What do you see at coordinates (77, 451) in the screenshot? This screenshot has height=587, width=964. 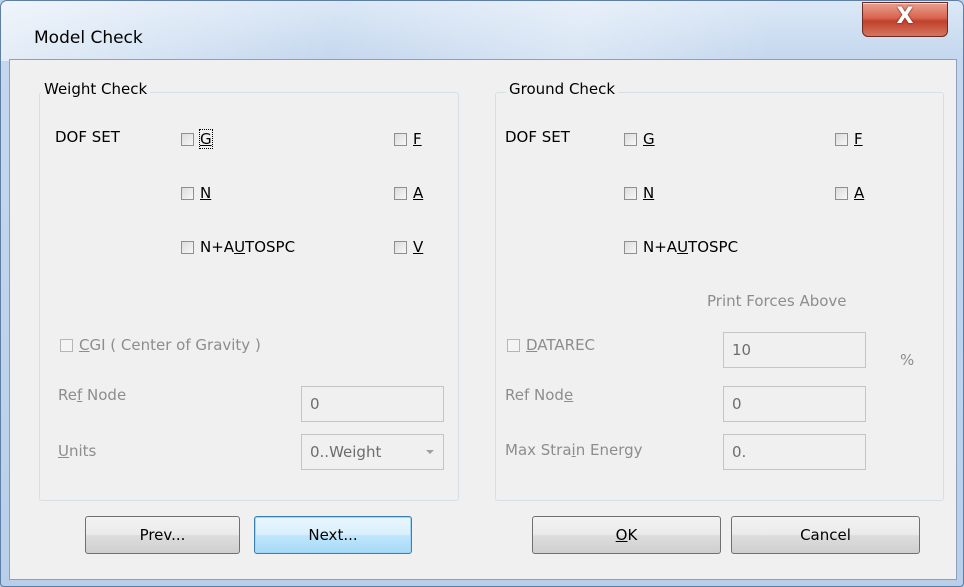 I see `weight-units-label: Units` at bounding box center [77, 451].